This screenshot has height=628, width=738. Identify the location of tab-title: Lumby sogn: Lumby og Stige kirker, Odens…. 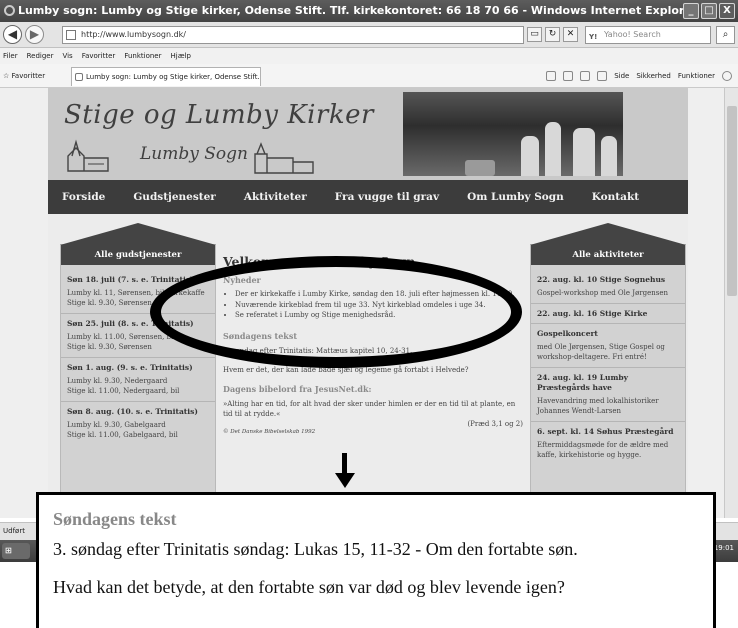
(173, 77).